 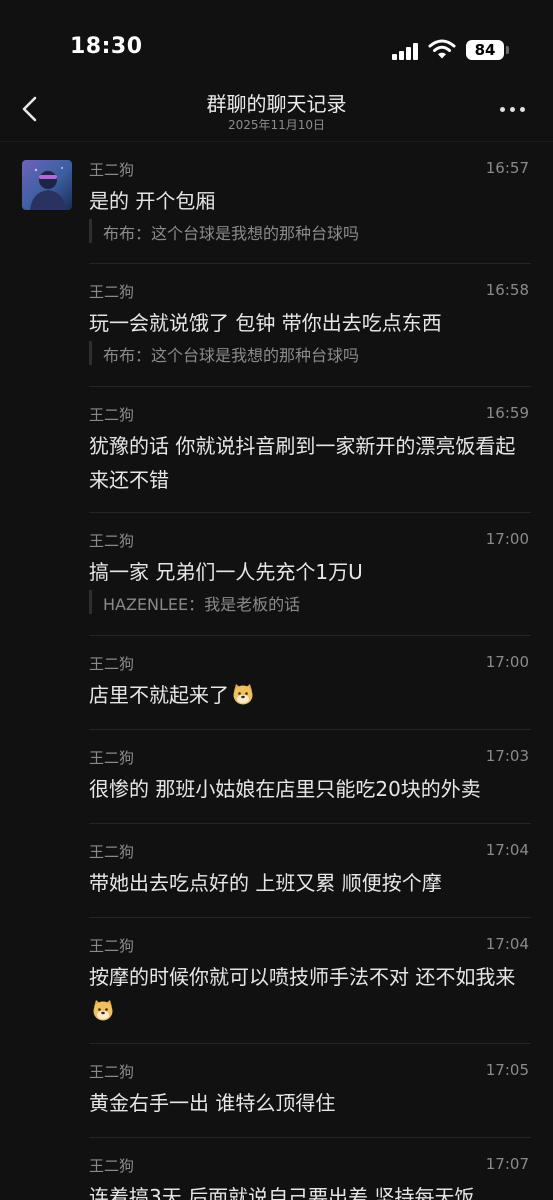 I want to click on message-item: 王二狗 16:59 犹豫的话 你就说抖音刷到一家新开的漂亮饭看起来还不错, so click(x=310, y=450).